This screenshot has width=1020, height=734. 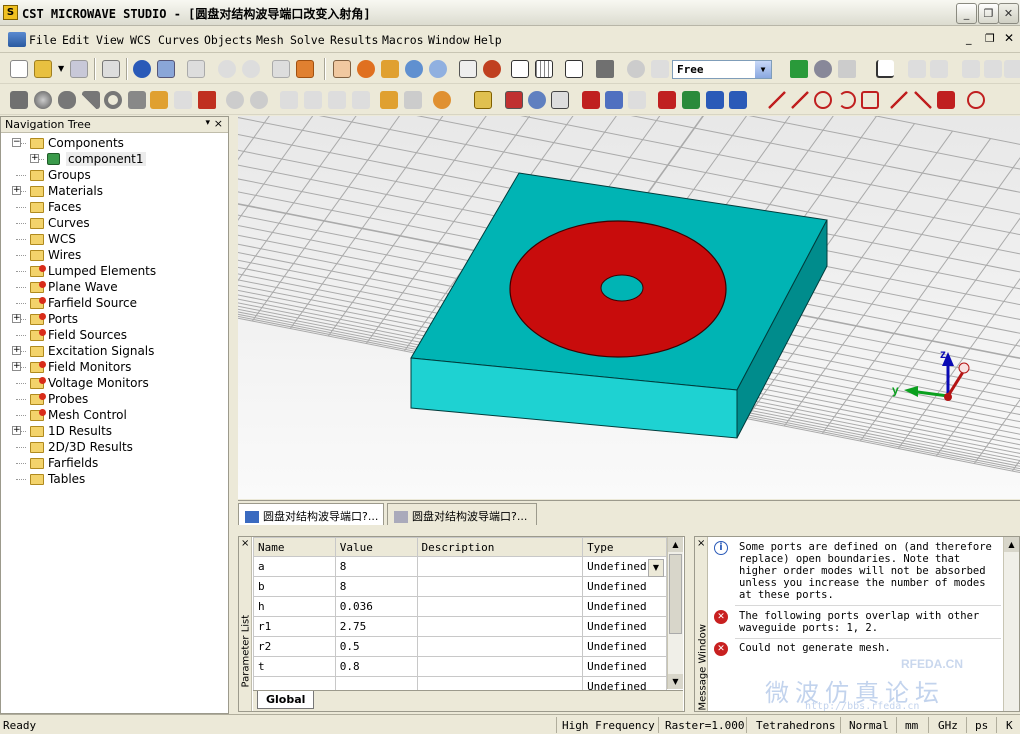 What do you see at coordinates (948, 725) in the screenshot?
I see `status-frequency-unit: GHz` at bounding box center [948, 725].